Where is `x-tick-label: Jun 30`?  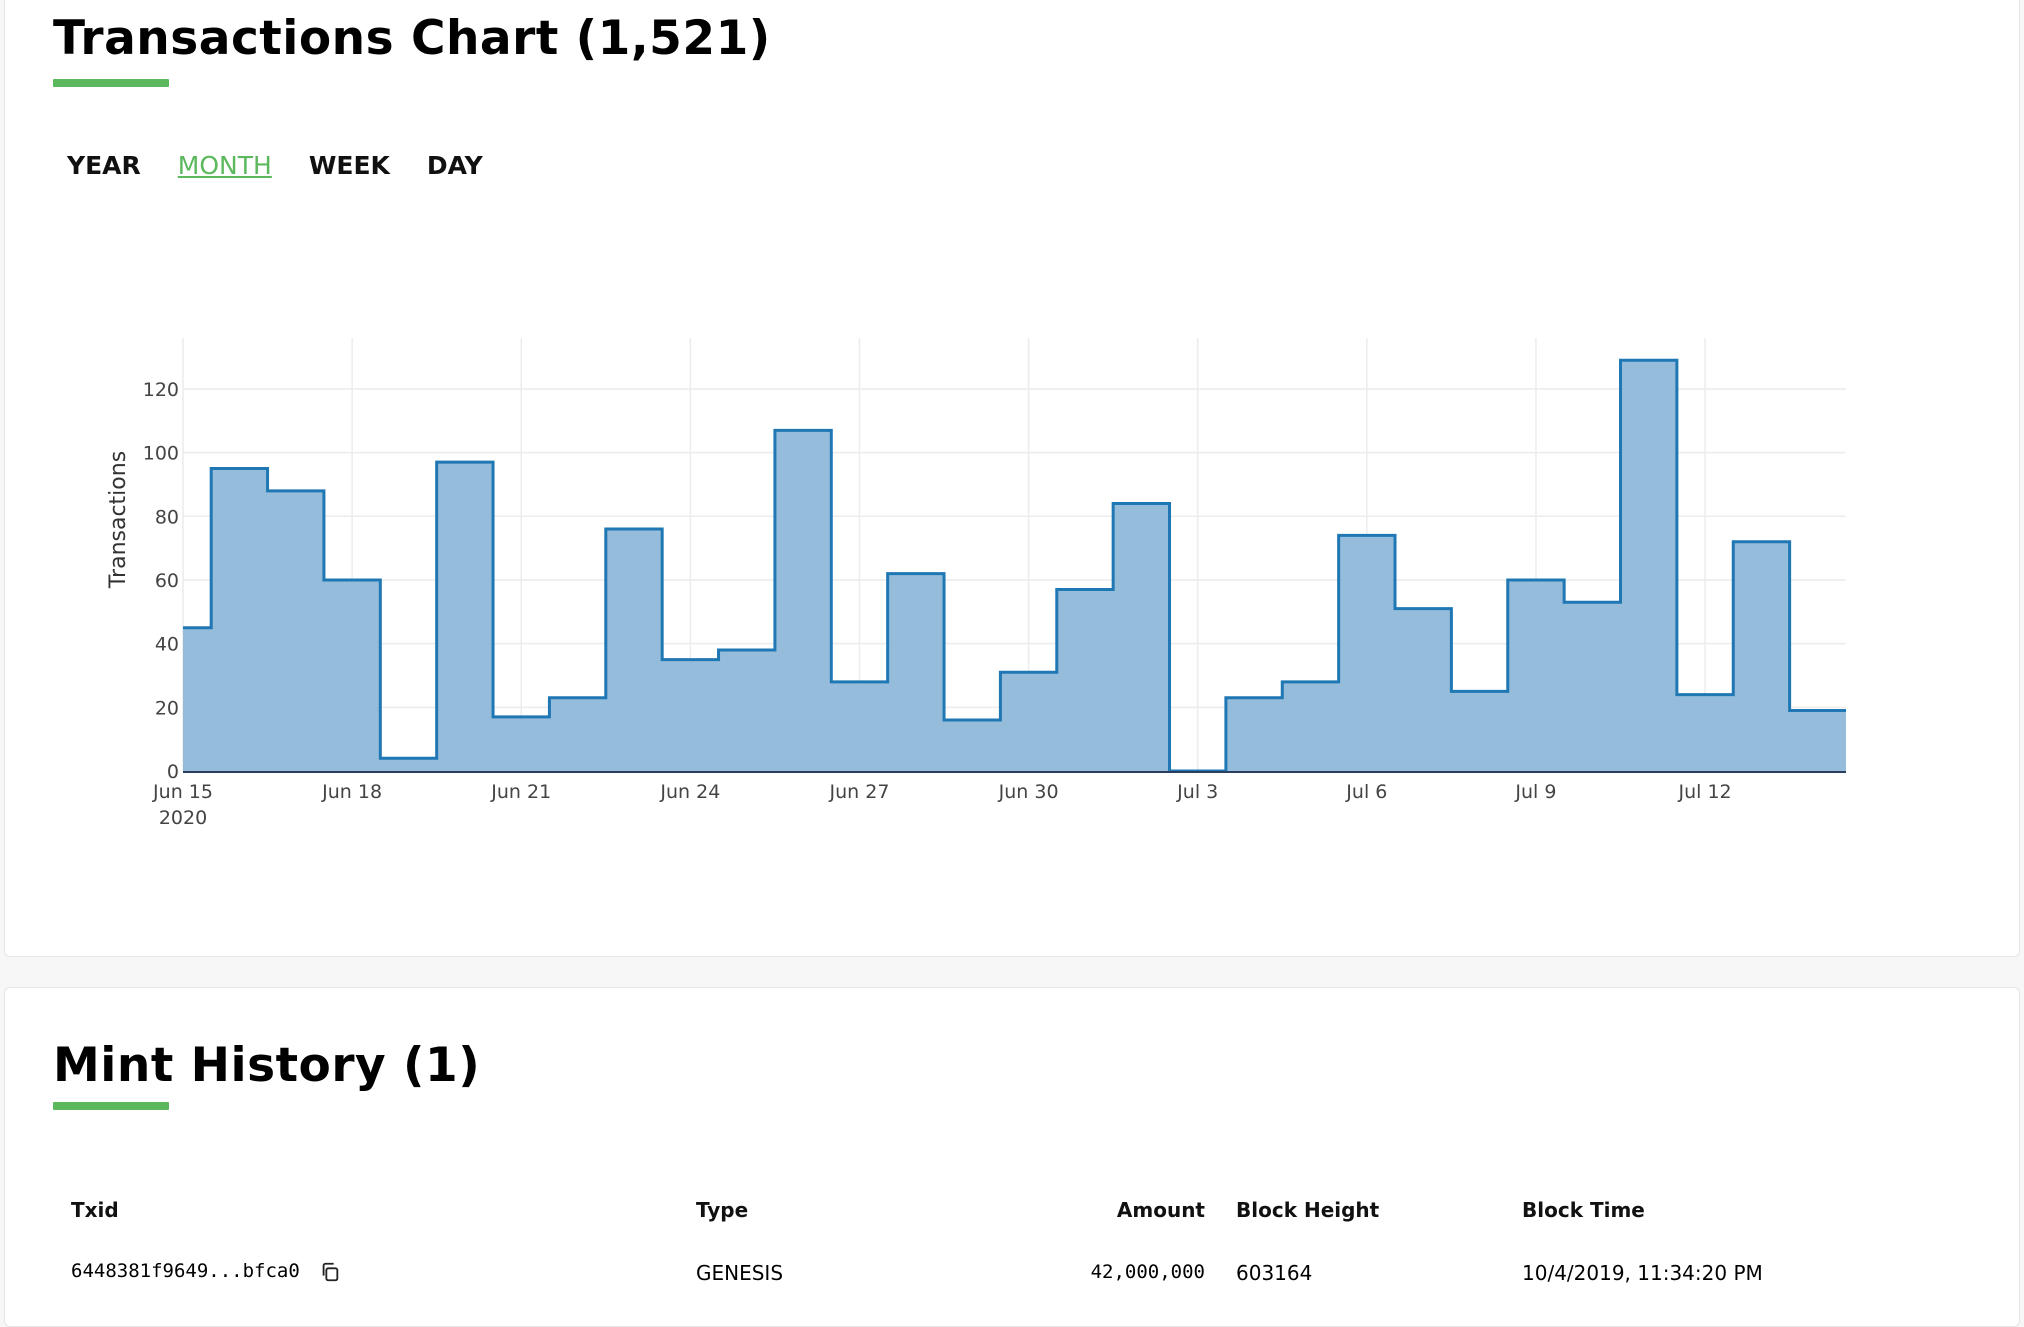
x-tick-label: Jun 30 is located at coordinates (1028, 792).